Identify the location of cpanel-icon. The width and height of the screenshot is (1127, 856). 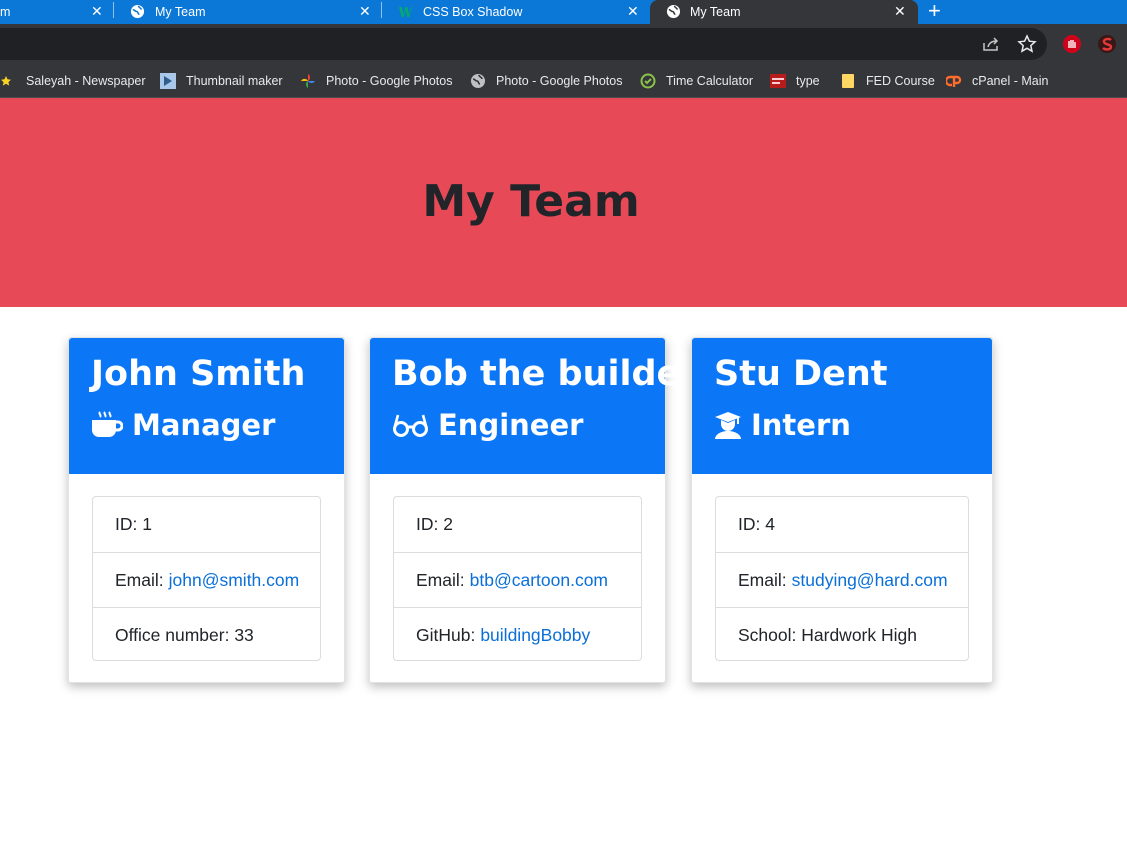
(954, 81).